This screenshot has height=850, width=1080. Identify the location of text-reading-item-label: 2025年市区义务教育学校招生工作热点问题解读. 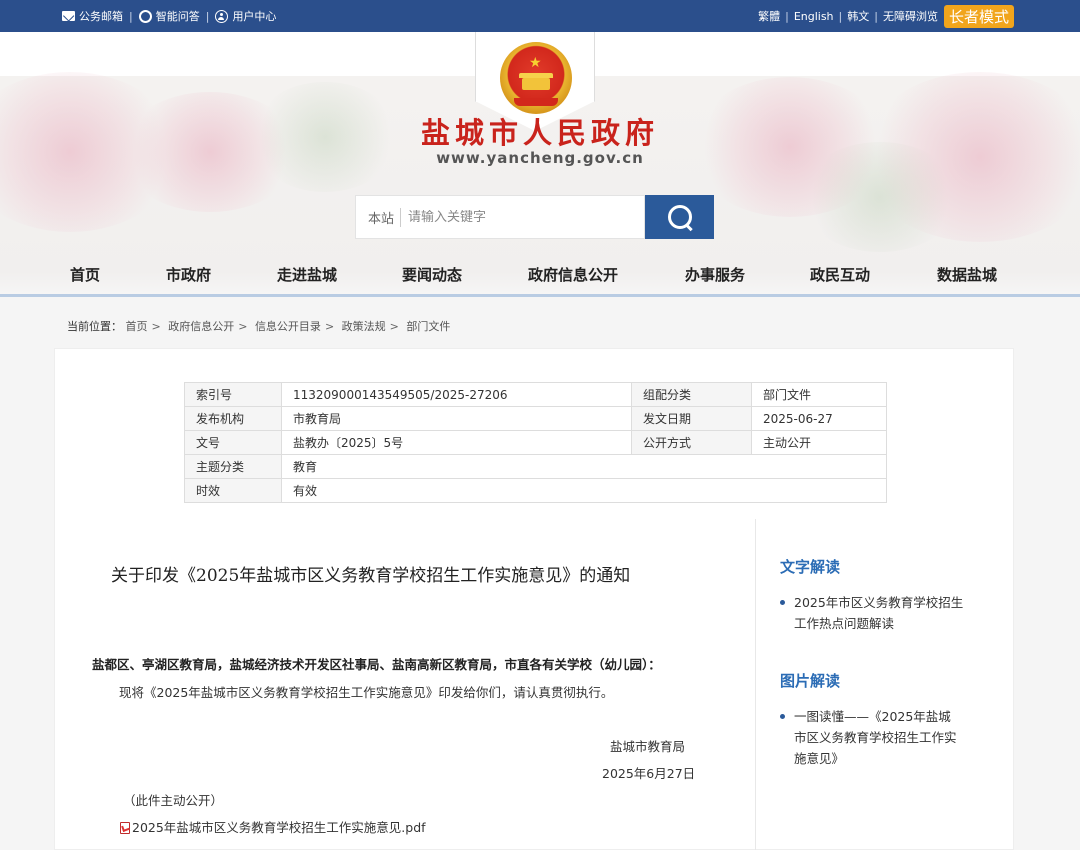
(879, 613).